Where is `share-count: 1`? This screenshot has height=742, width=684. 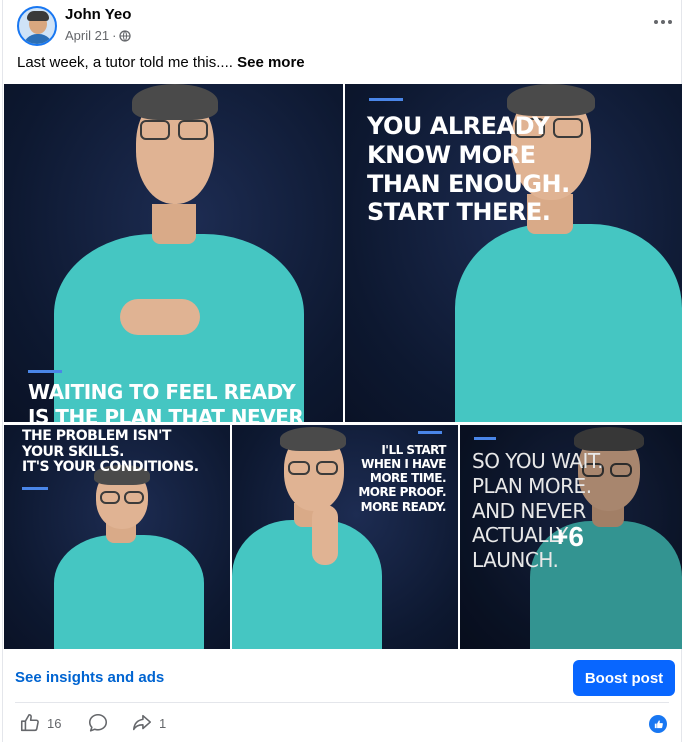 share-count: 1 is located at coordinates (163, 723).